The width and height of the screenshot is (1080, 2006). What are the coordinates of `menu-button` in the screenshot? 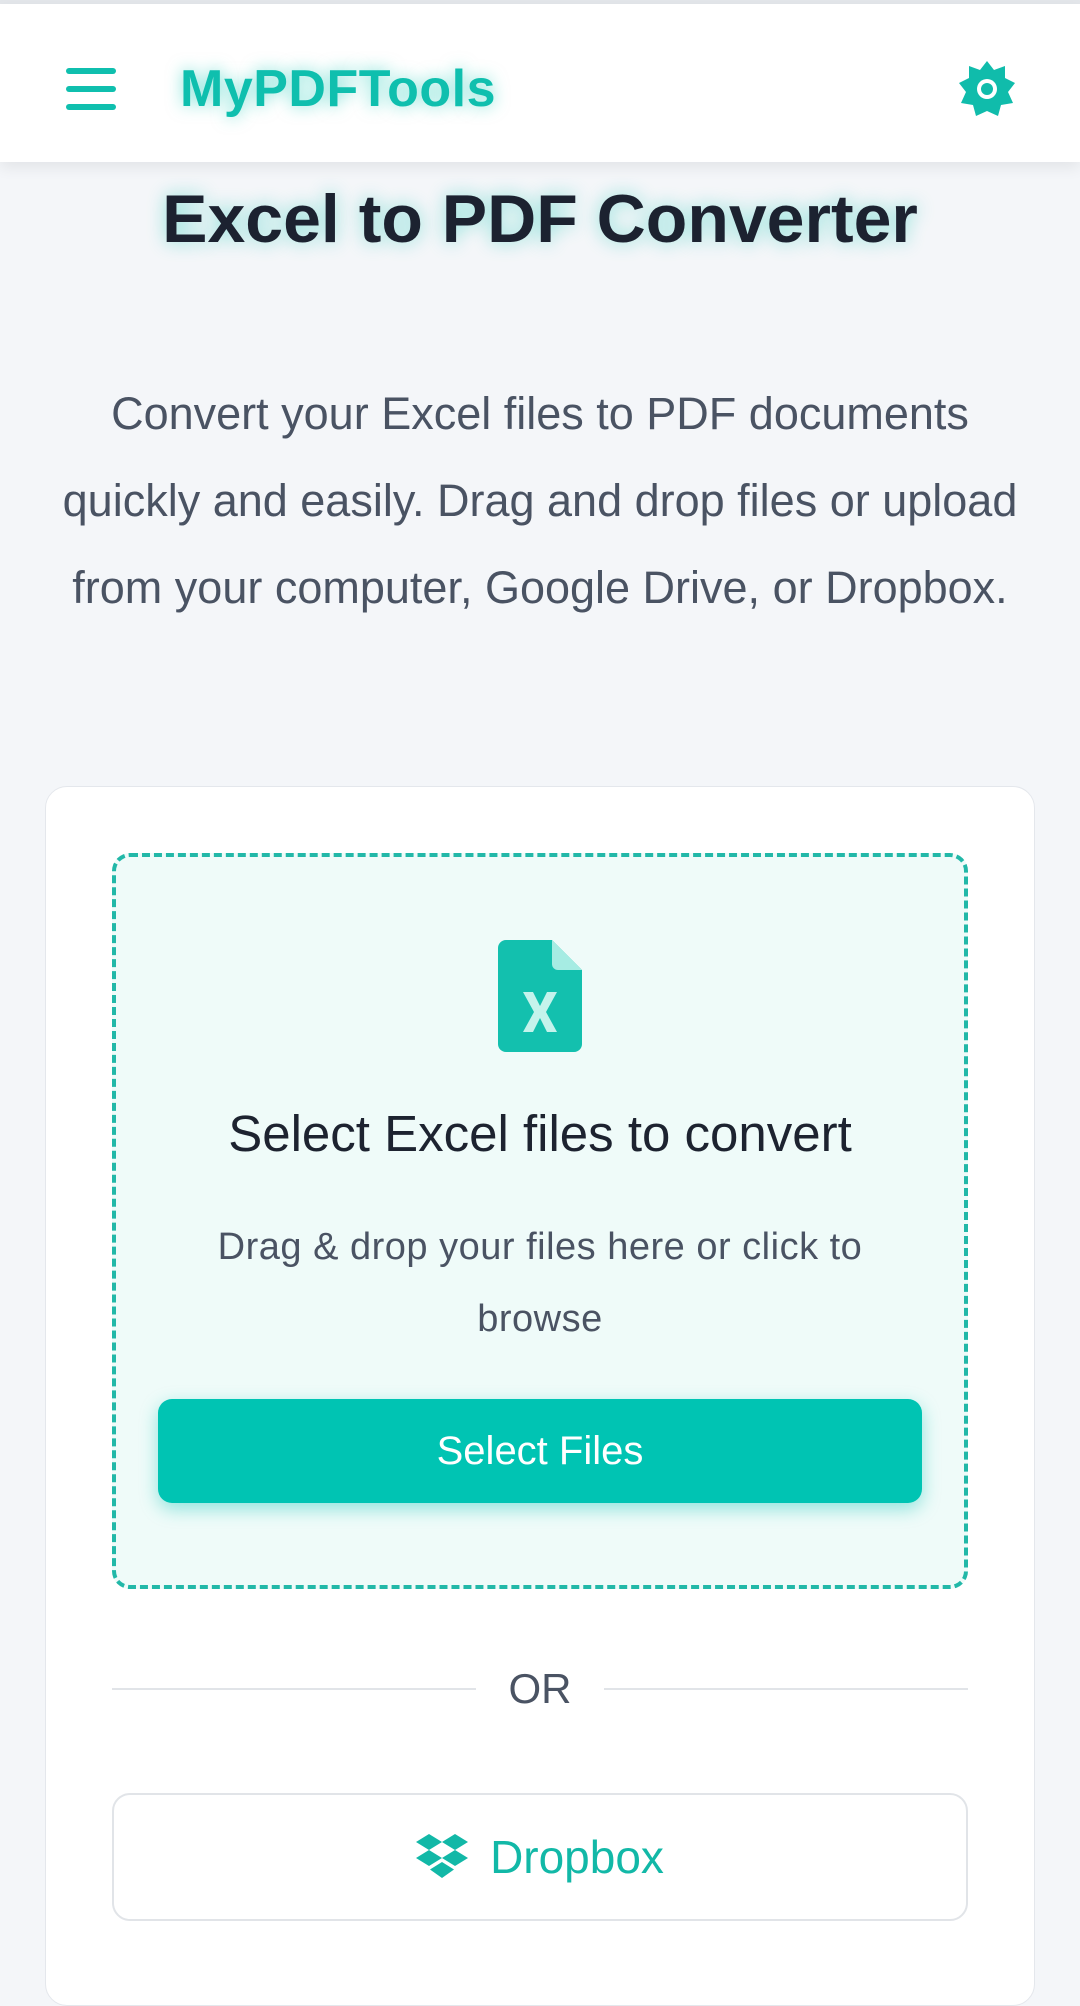 It's located at (91, 89).